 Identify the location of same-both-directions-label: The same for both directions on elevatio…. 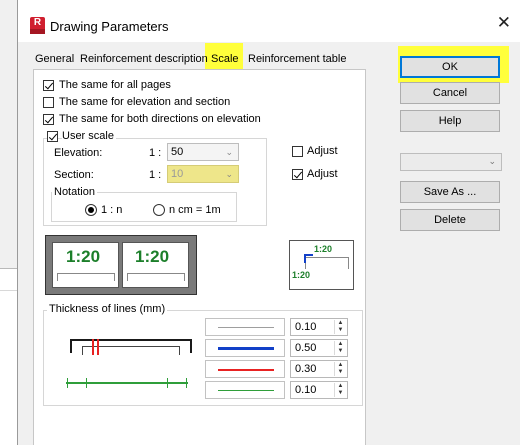
(160, 119).